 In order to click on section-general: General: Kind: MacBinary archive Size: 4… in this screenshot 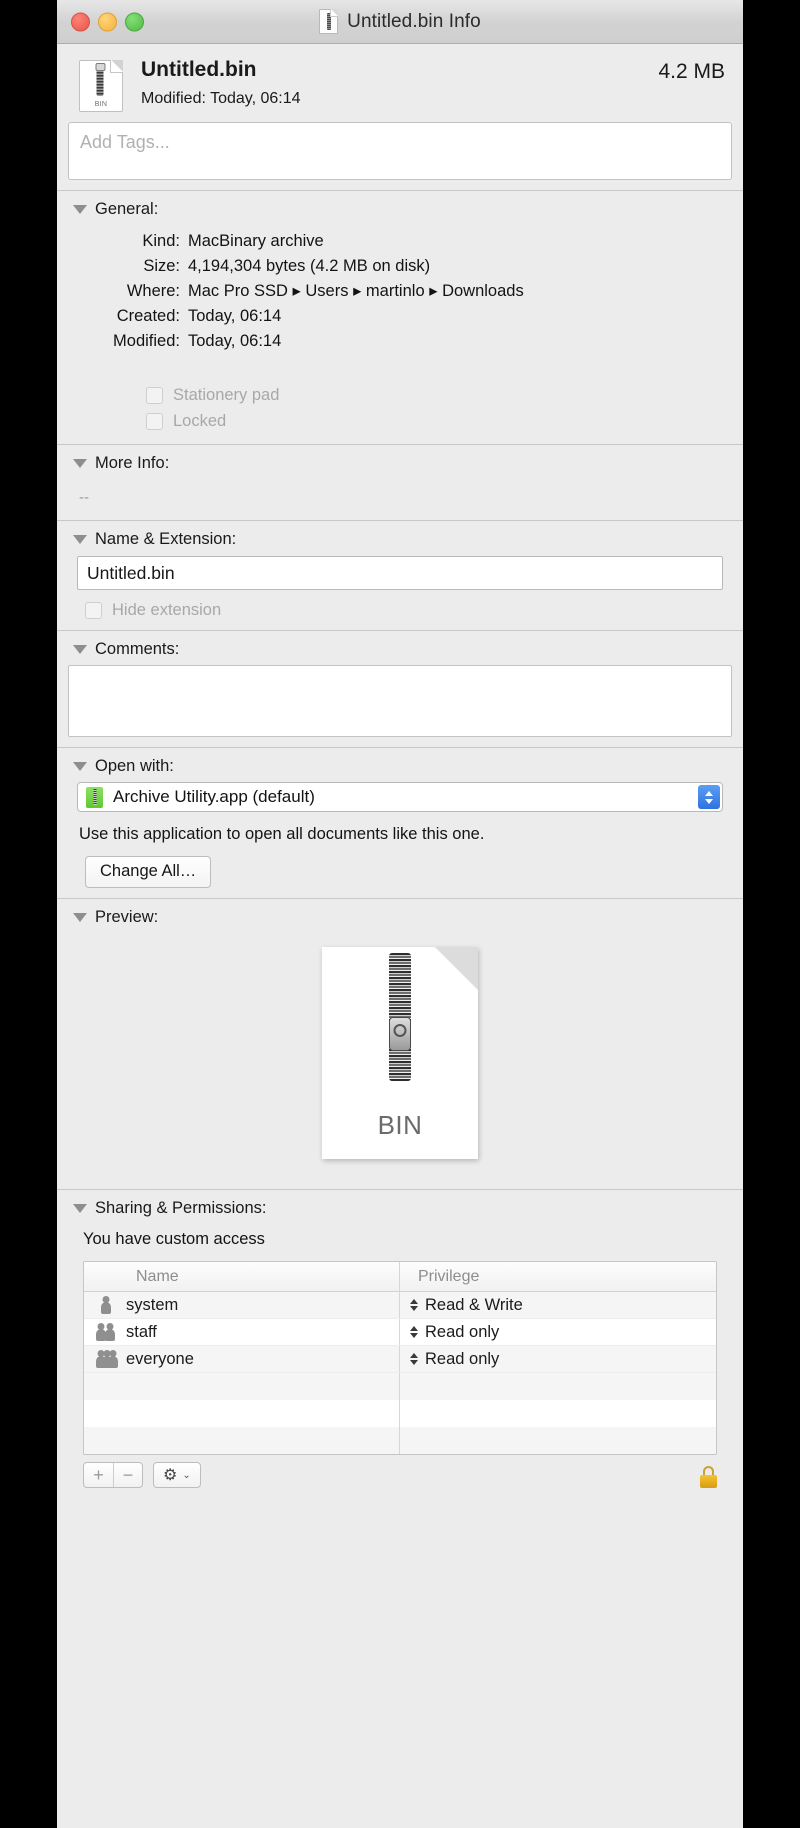, I will do `click(400, 317)`.